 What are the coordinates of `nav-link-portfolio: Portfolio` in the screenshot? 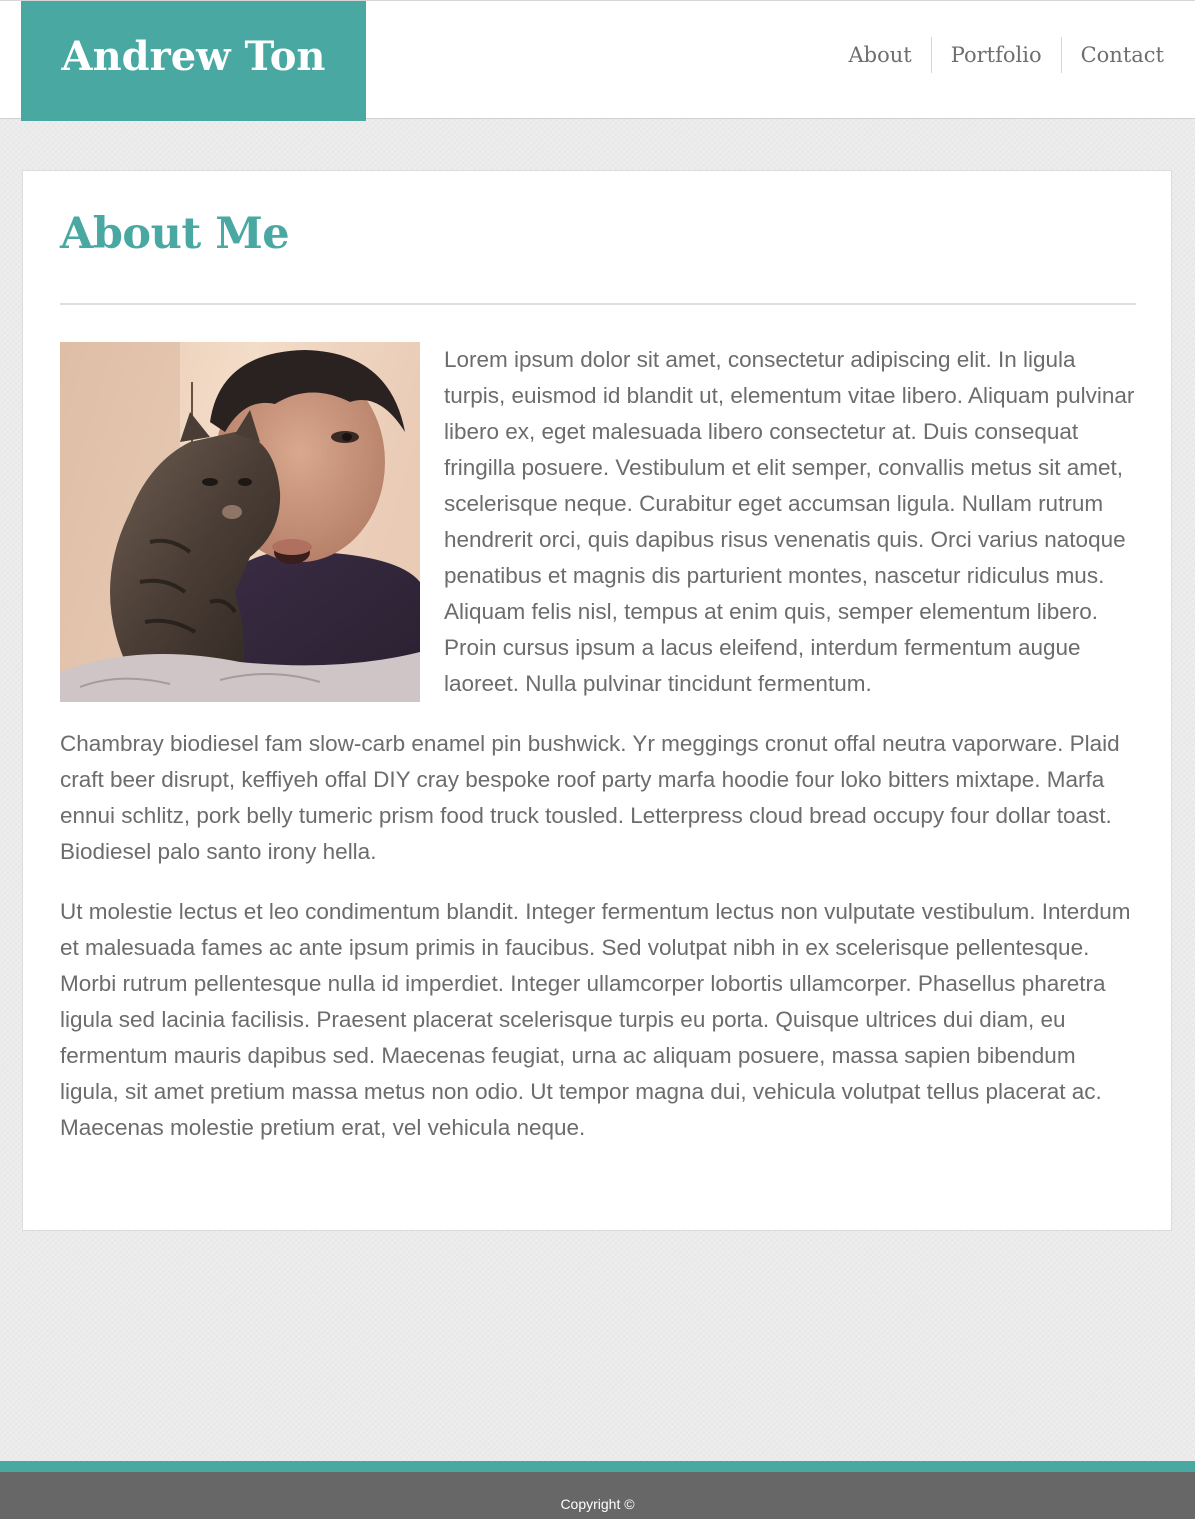 It's located at (995, 55).